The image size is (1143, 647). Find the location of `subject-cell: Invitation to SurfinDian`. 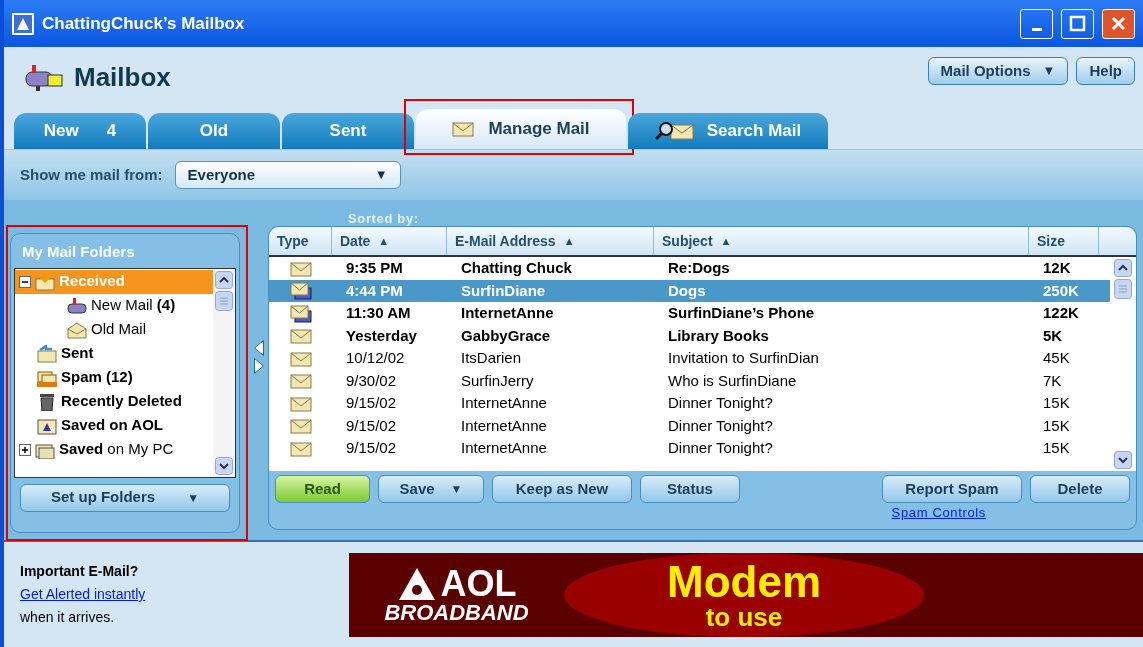

subject-cell: Invitation to SurfinDian is located at coordinates (743, 357).